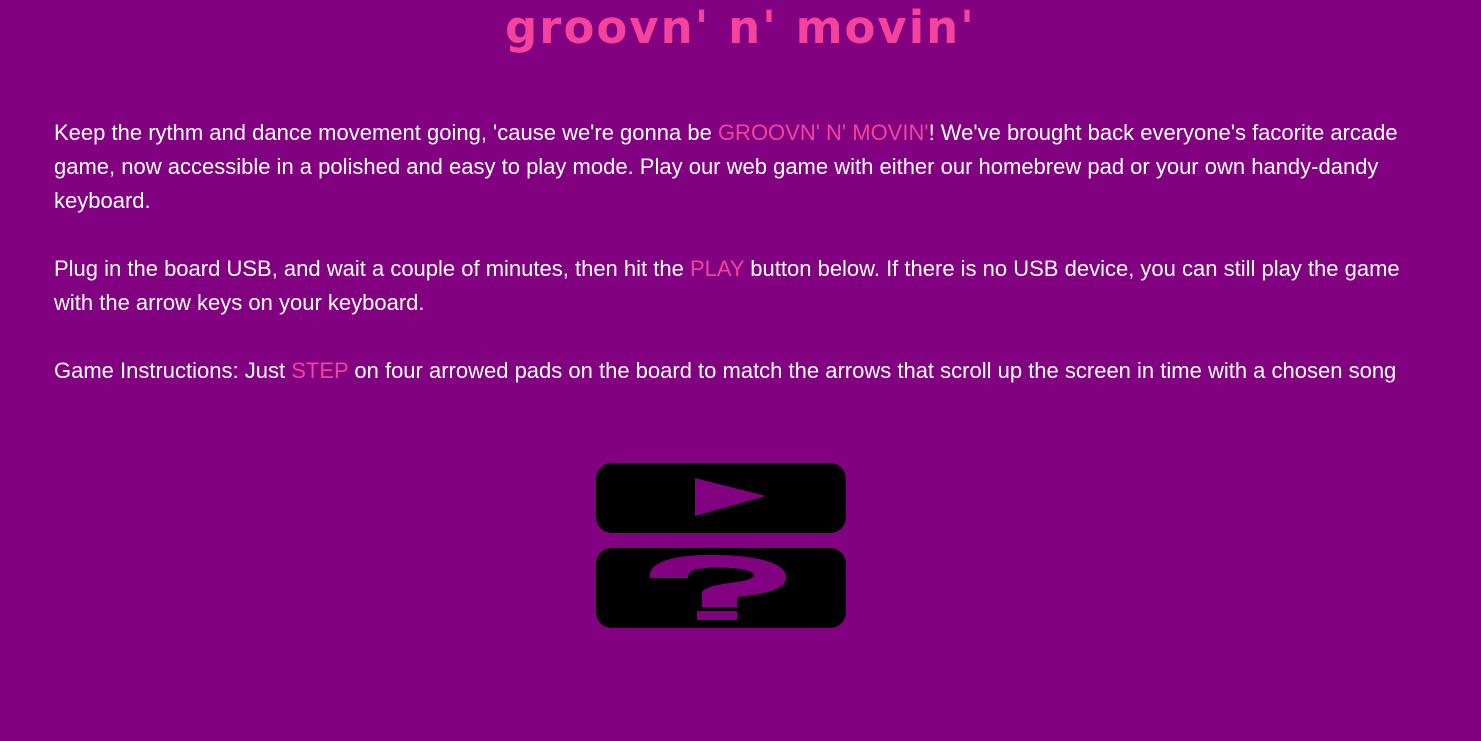 The height and width of the screenshot is (741, 1481). What do you see at coordinates (730, 497) in the screenshot?
I see `play-triangle-icon` at bounding box center [730, 497].